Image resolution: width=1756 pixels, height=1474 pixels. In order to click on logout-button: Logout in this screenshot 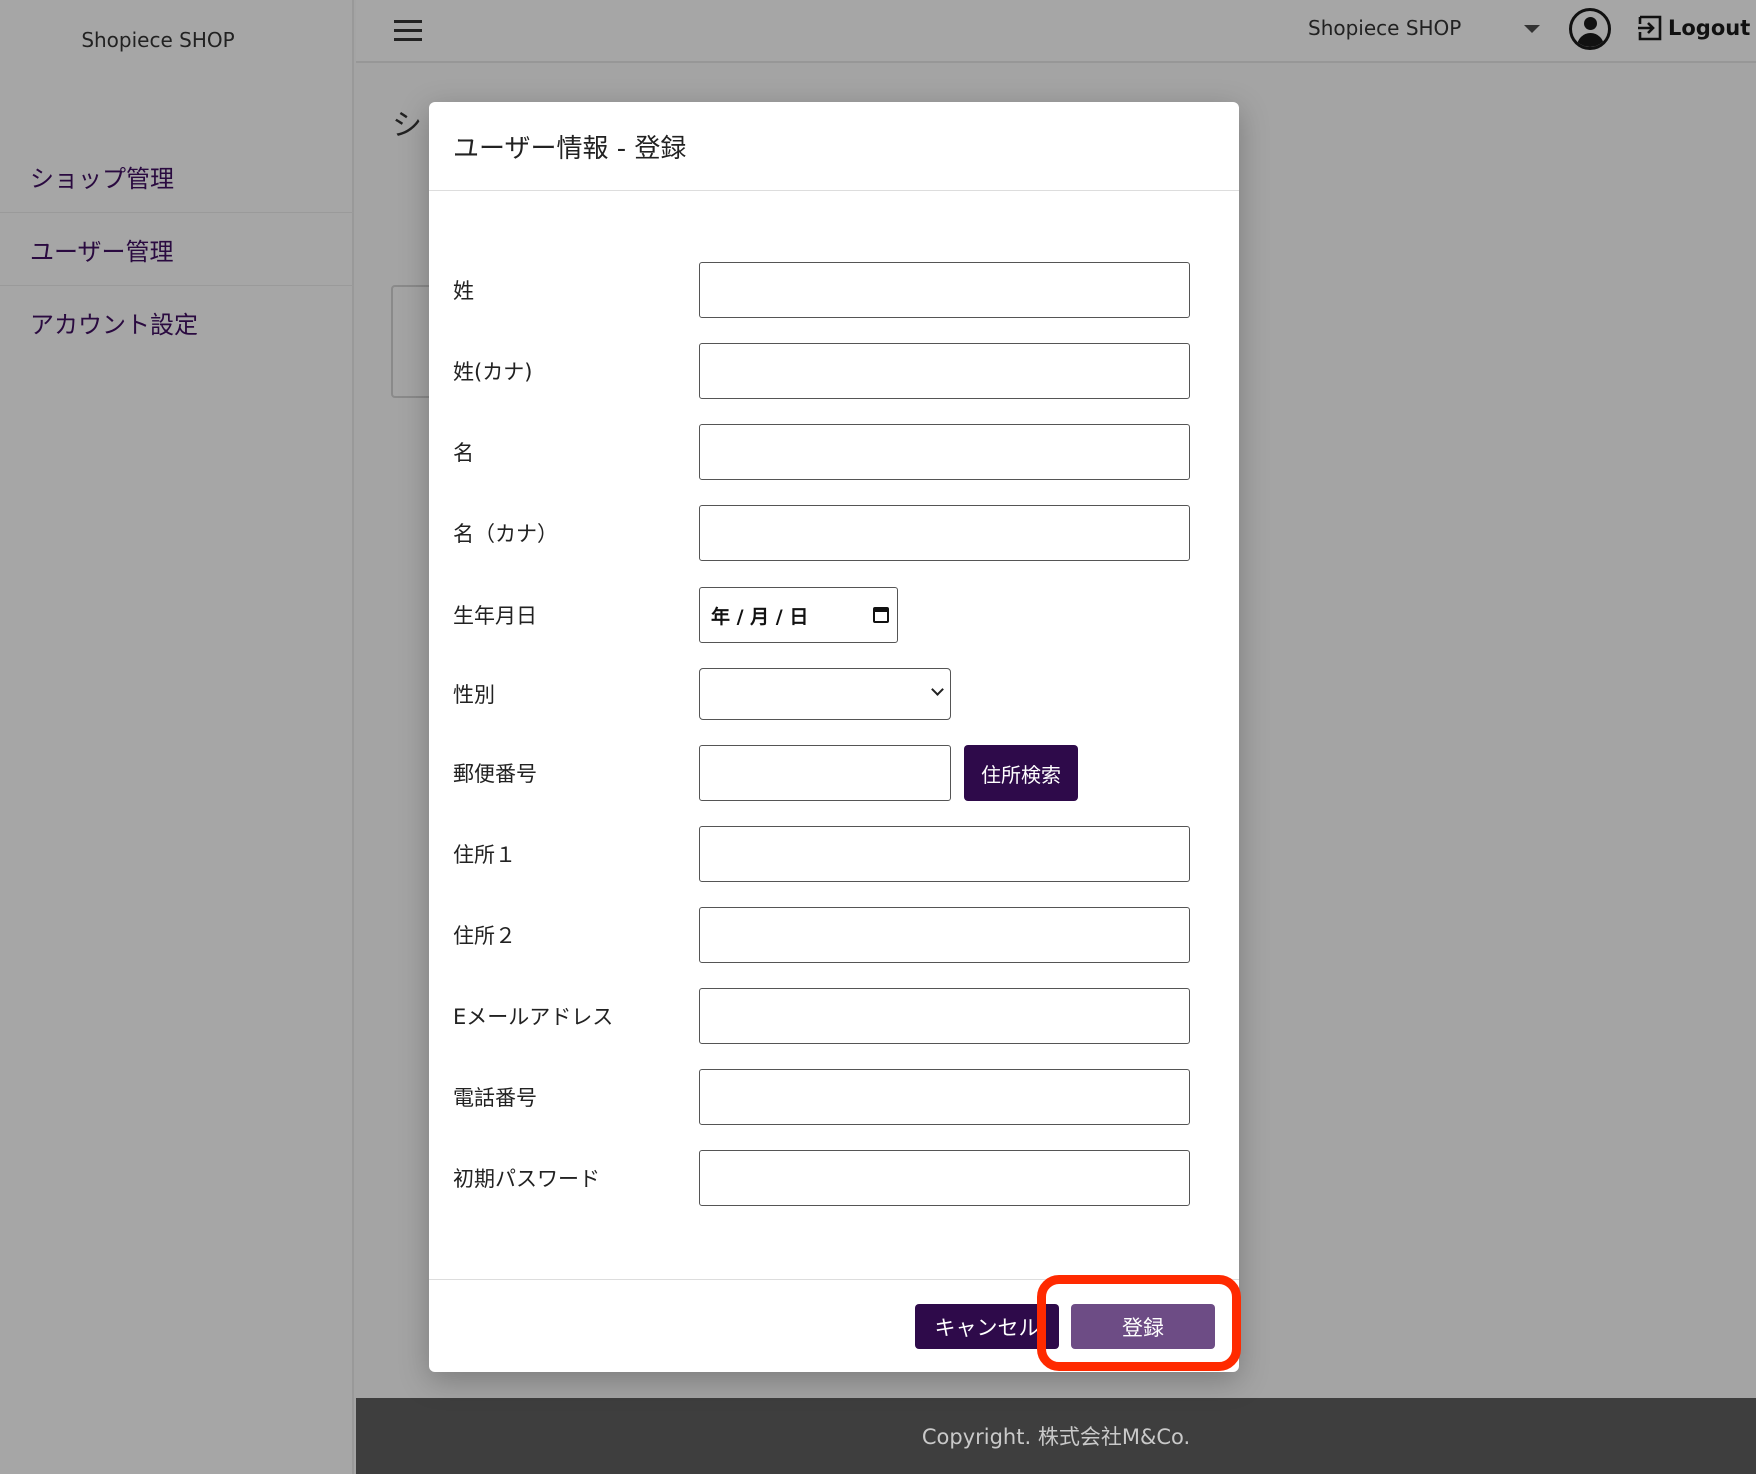, I will do `click(1693, 28)`.